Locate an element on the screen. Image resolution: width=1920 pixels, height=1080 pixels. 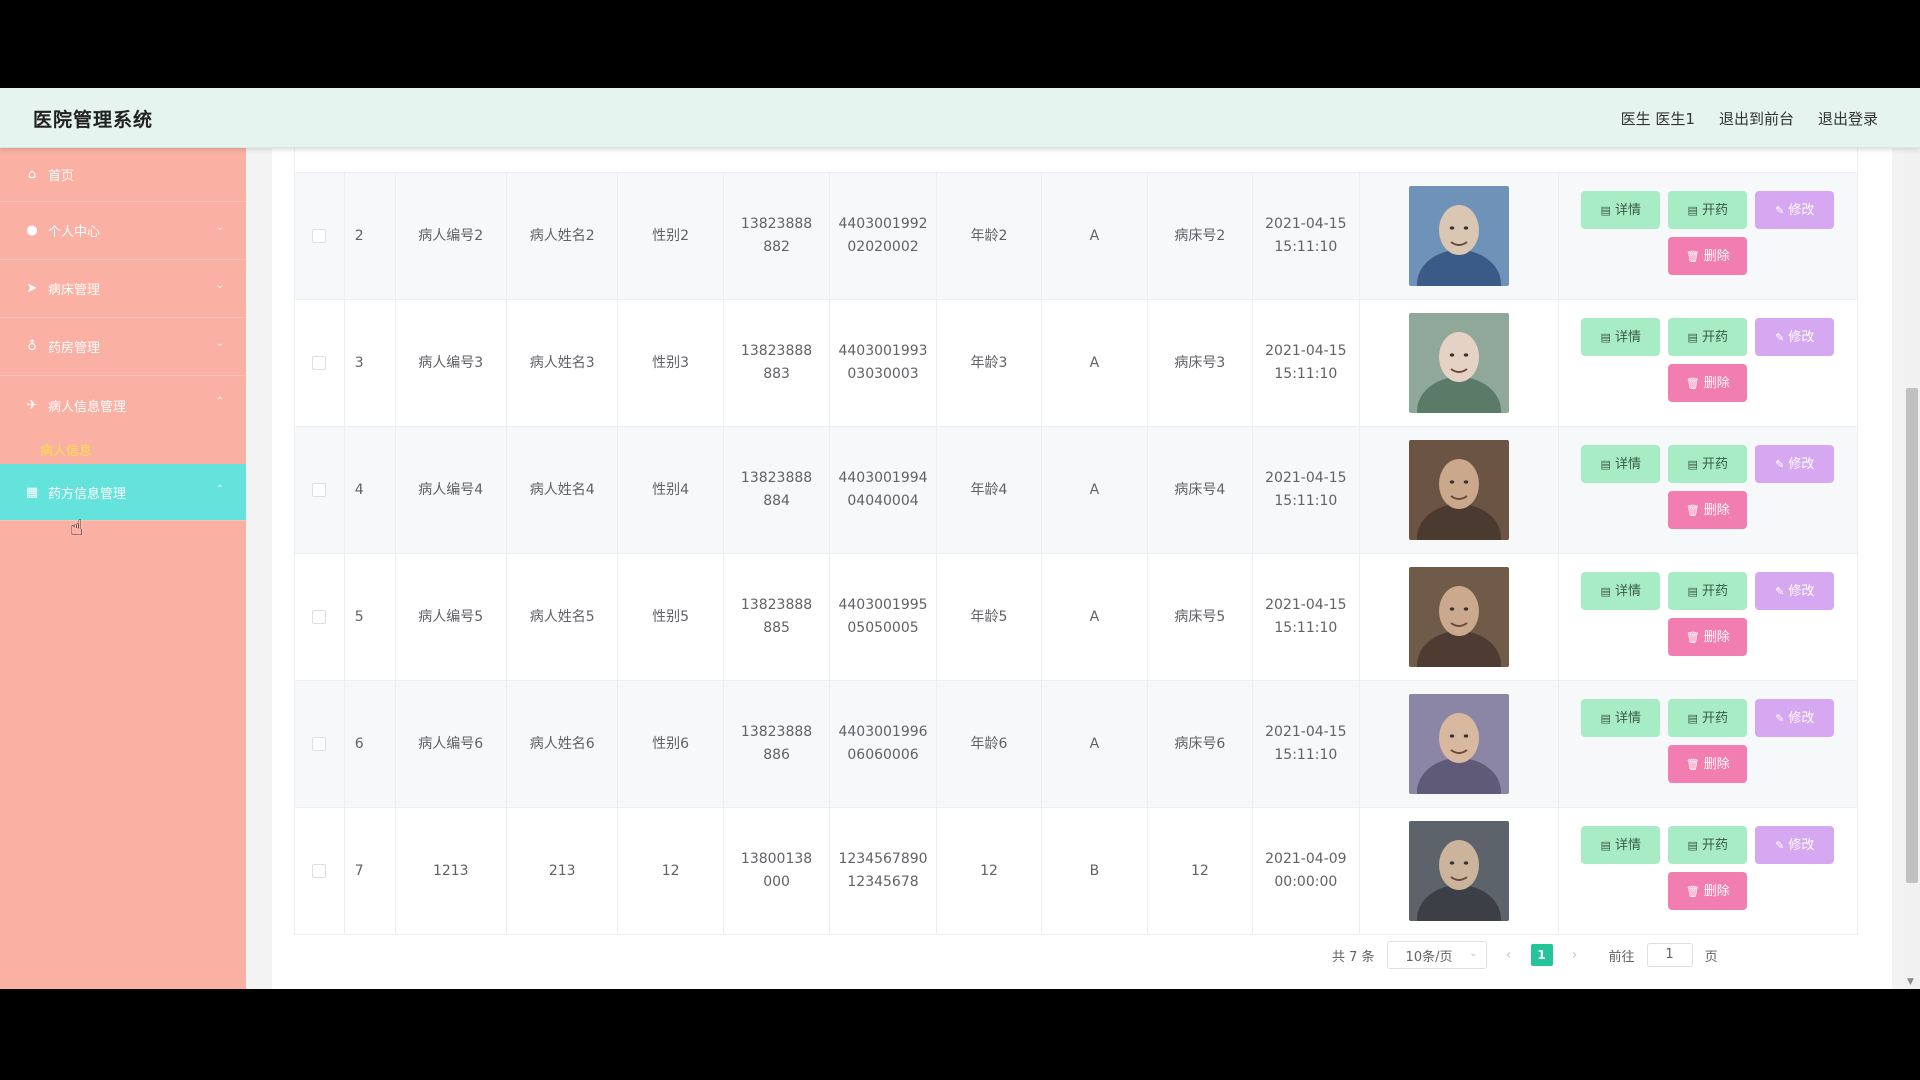
patient-code: 病人编号2 is located at coordinates (451, 236).